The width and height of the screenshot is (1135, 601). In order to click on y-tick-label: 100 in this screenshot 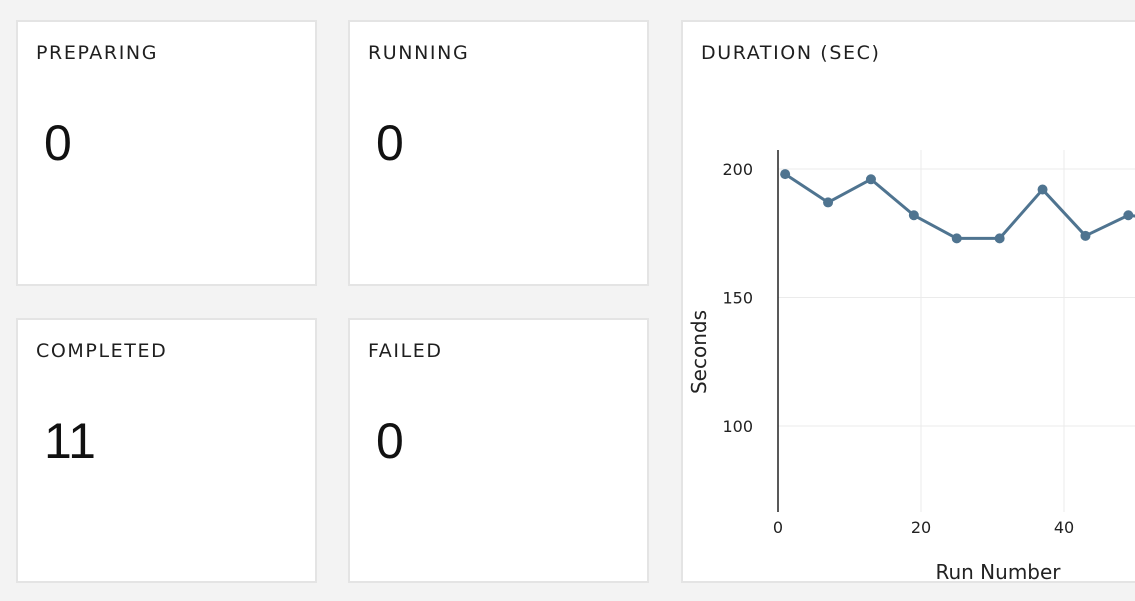, I will do `click(737, 426)`.